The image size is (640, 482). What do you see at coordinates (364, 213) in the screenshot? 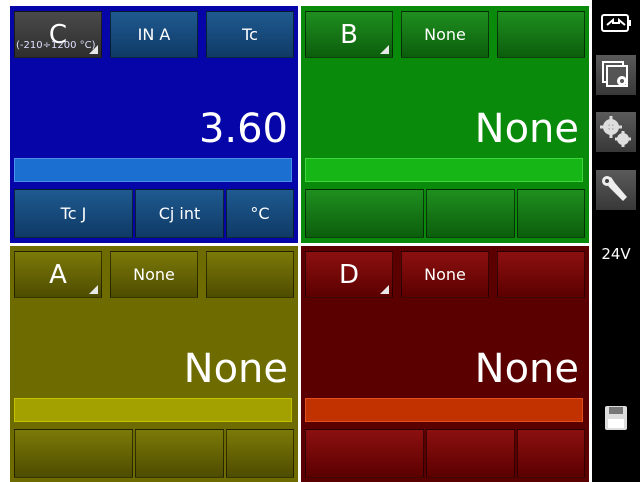
I see `channel-b-option-1-button` at bounding box center [364, 213].